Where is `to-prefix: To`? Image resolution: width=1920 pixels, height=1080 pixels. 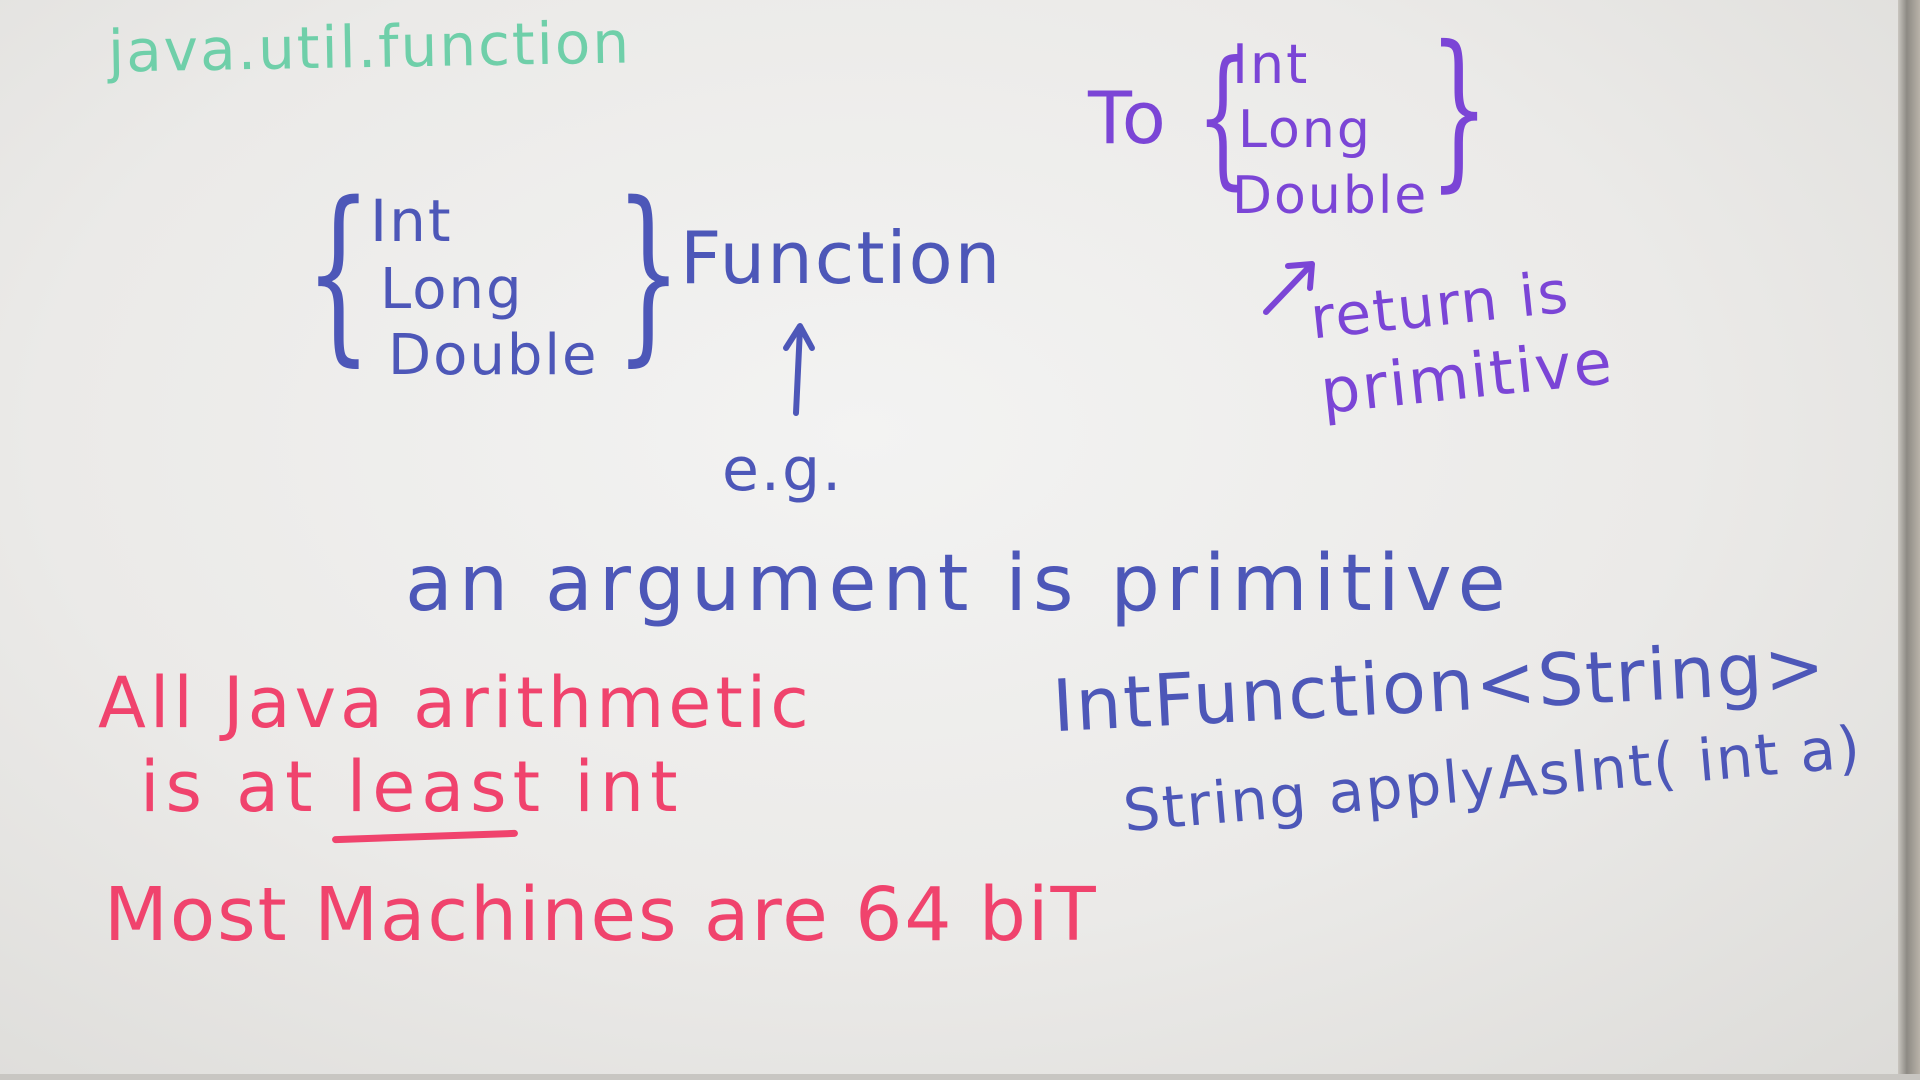
to-prefix: To is located at coordinates (1128, 118).